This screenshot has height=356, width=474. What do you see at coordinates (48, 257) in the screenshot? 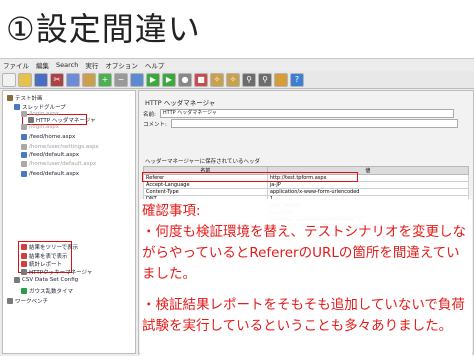
I see `tree-node-label: 結果を表で表示` at bounding box center [48, 257].